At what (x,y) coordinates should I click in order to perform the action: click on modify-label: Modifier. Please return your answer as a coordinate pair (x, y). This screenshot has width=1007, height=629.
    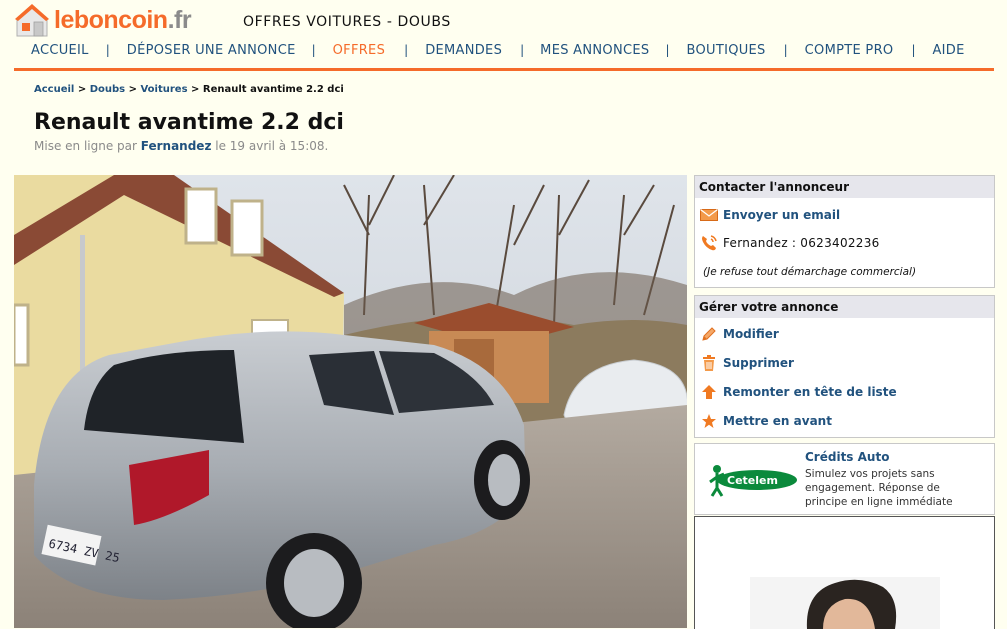
    Looking at the image, I should click on (751, 334).